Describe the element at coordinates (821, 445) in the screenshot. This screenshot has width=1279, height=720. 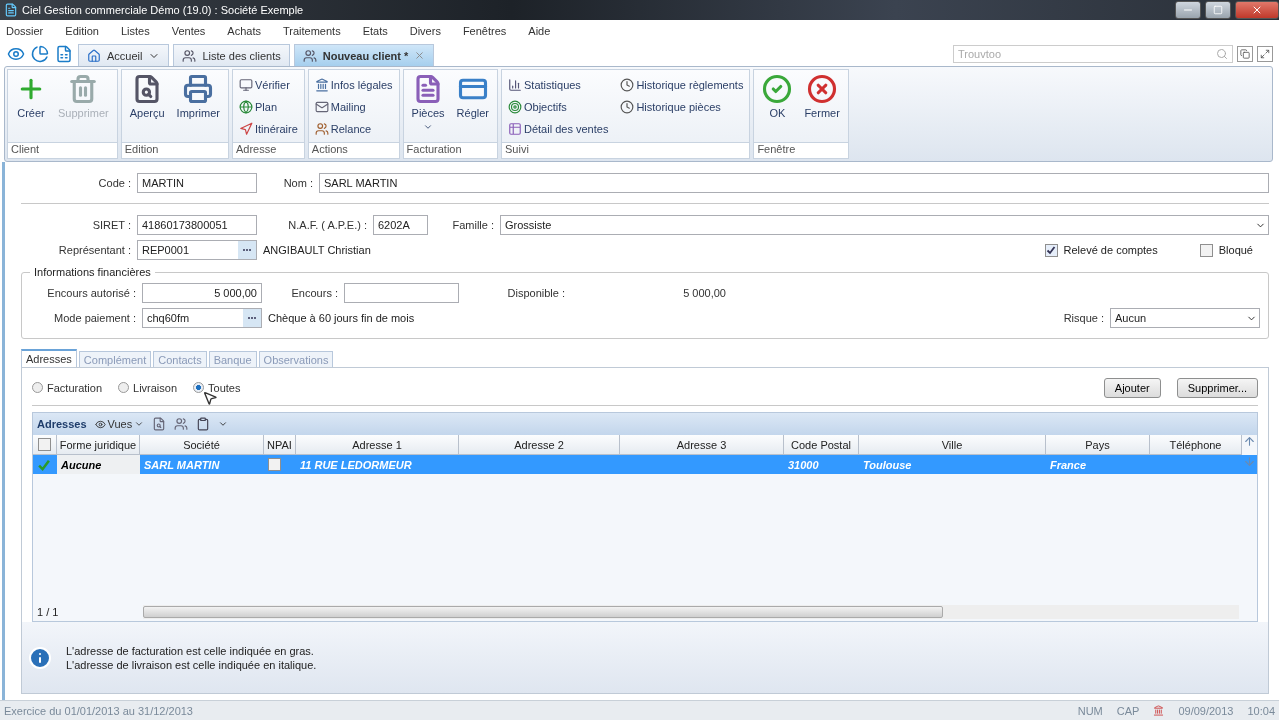
I see `column-header: Code Postal` at that location.